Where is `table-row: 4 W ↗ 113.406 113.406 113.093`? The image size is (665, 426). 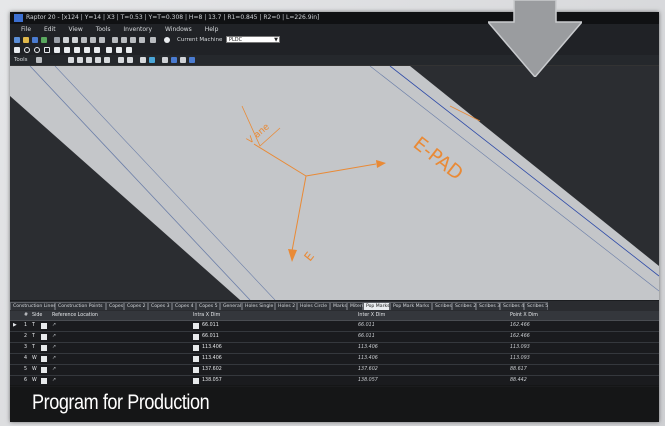 table-row: 4 W ↗ 113.406 113.406 113.093 is located at coordinates (334, 359).